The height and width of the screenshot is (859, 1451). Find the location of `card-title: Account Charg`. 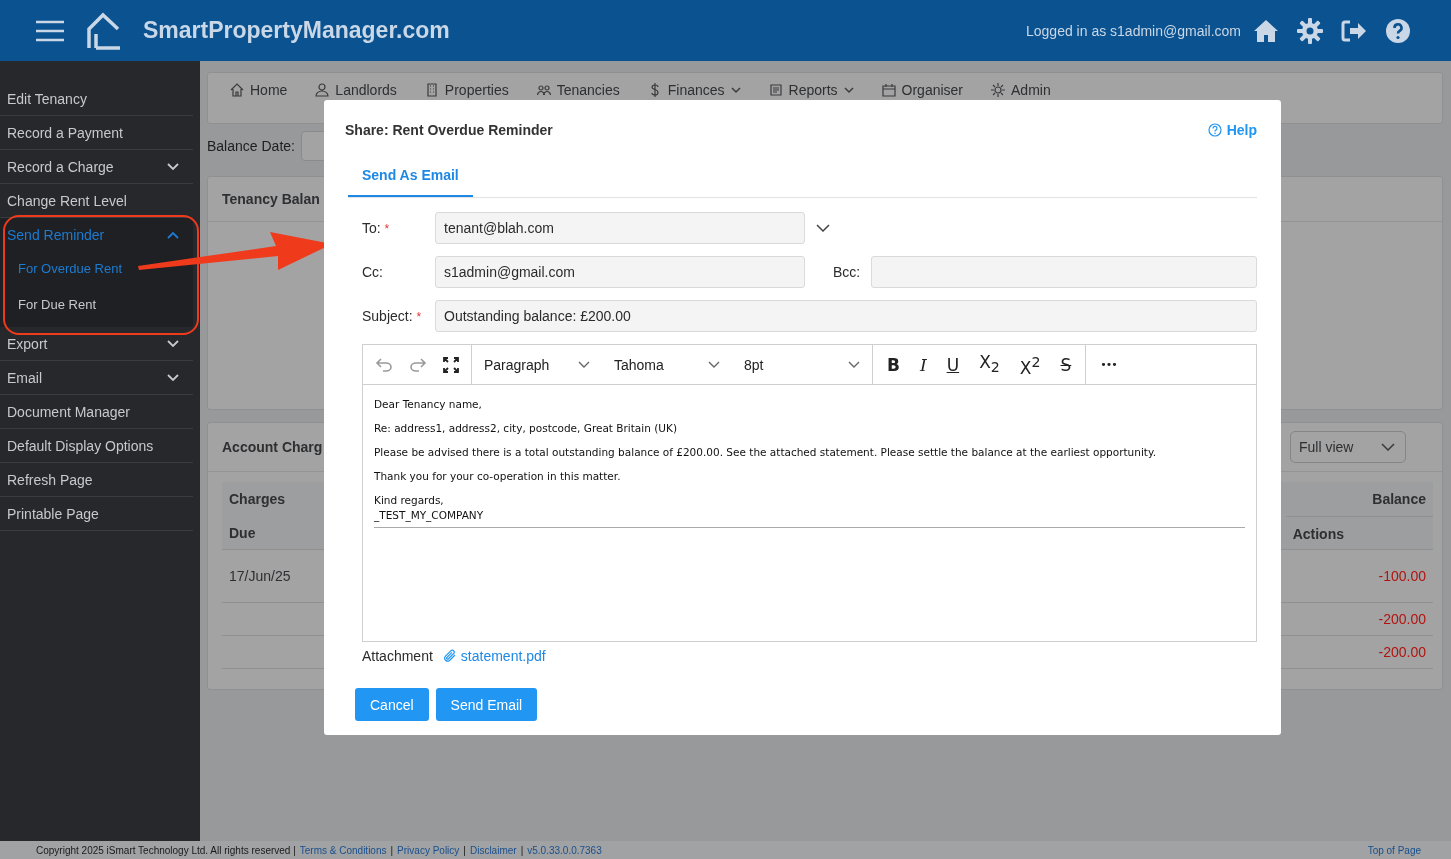

card-title: Account Charg is located at coordinates (272, 447).